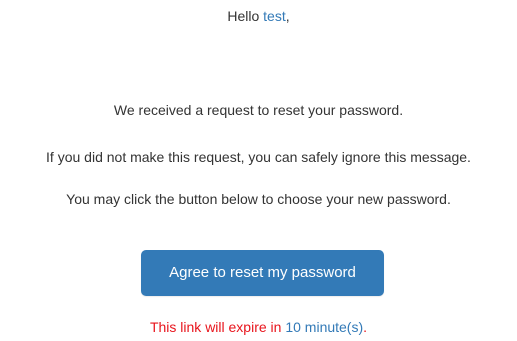  What do you see at coordinates (365, 327) in the screenshot?
I see `expiry-suffix: .` at bounding box center [365, 327].